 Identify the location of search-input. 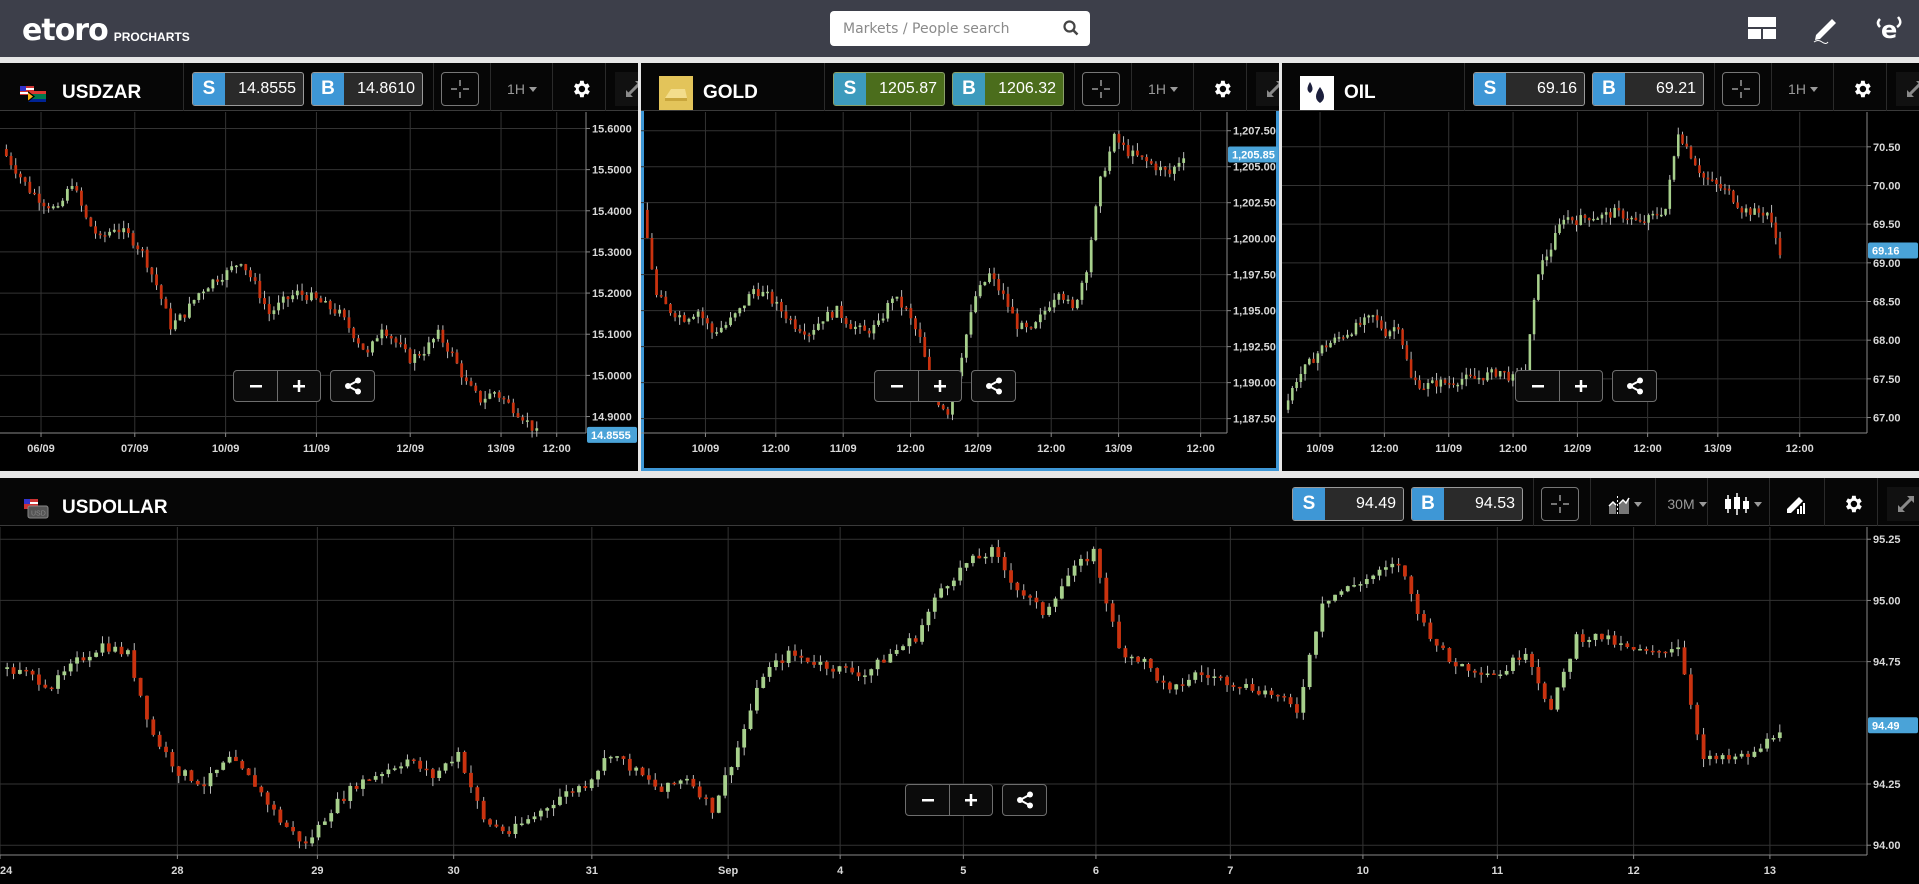
(935, 28).